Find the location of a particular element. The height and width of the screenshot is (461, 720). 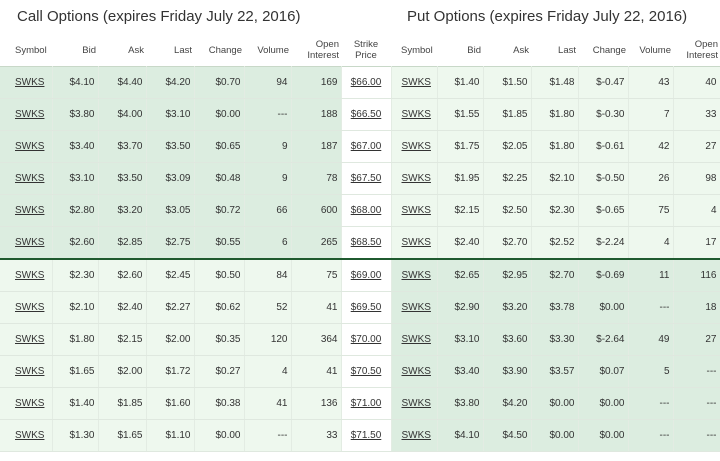

strike-price-cell: $71.50 is located at coordinates (366, 435).